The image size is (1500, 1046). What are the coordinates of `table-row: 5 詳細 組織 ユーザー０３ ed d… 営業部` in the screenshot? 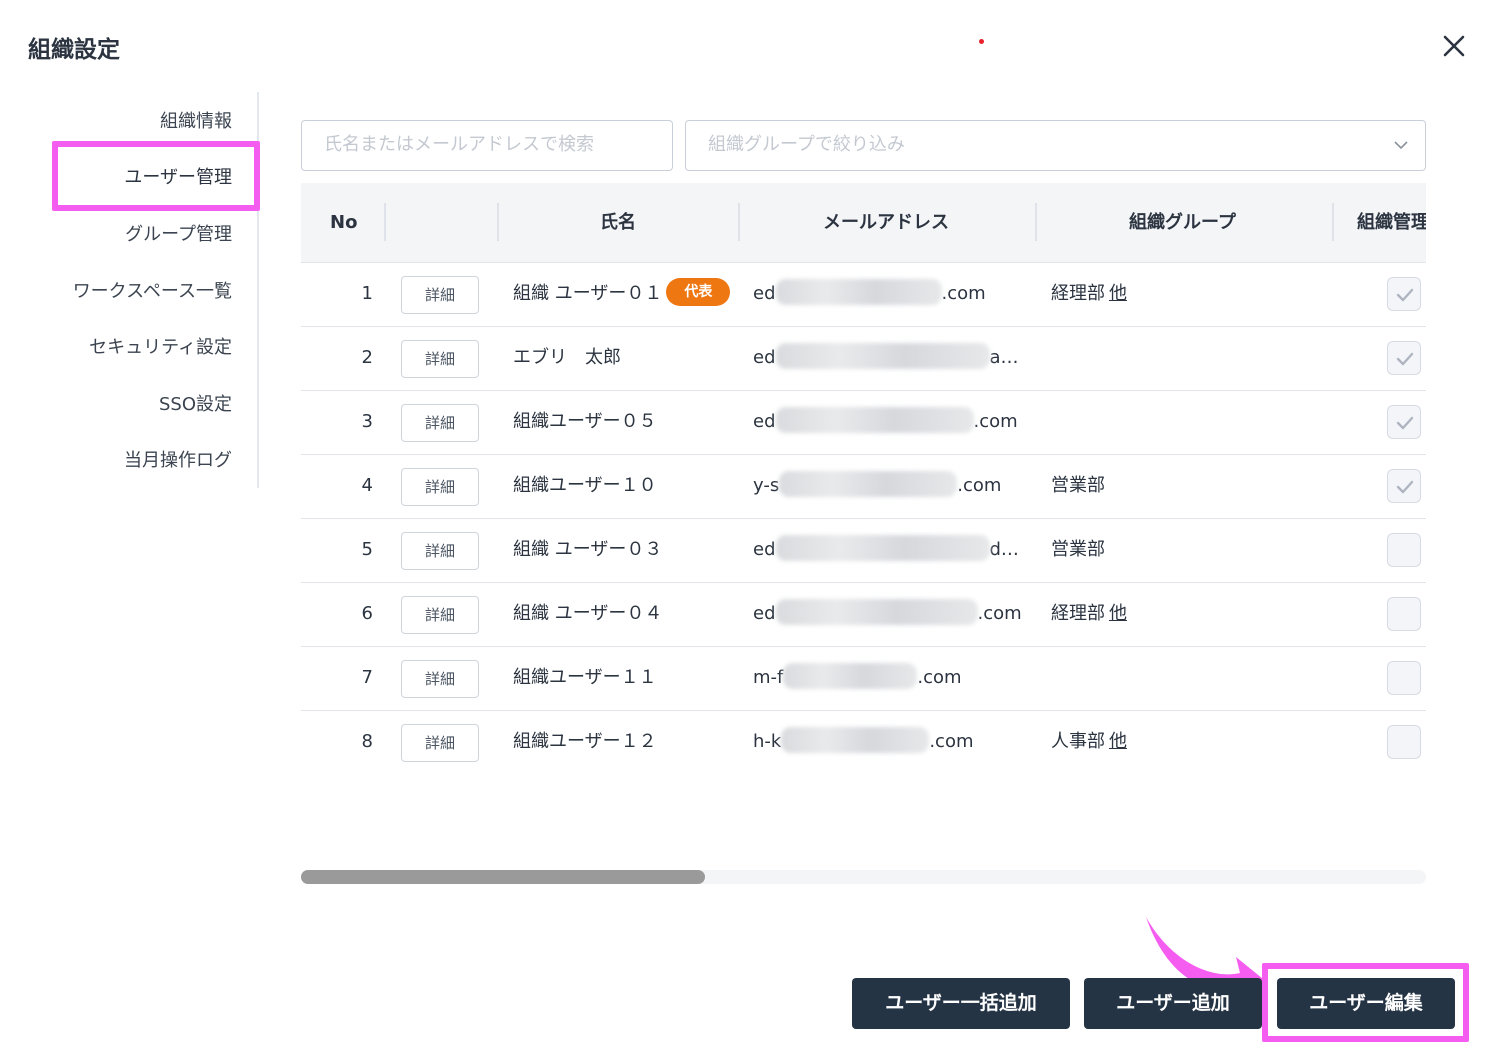 It's located at (863, 551).